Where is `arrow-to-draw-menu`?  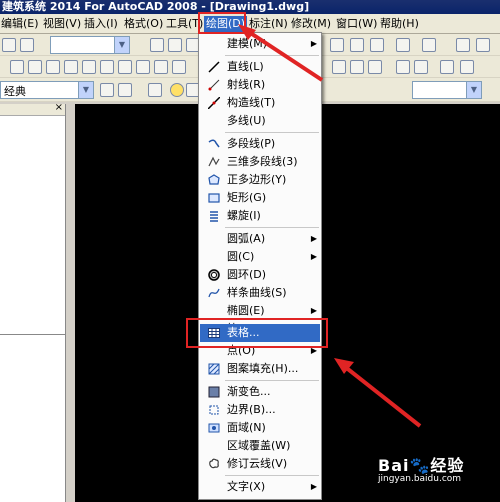 arrow-to-draw-menu is located at coordinates (281, 53).